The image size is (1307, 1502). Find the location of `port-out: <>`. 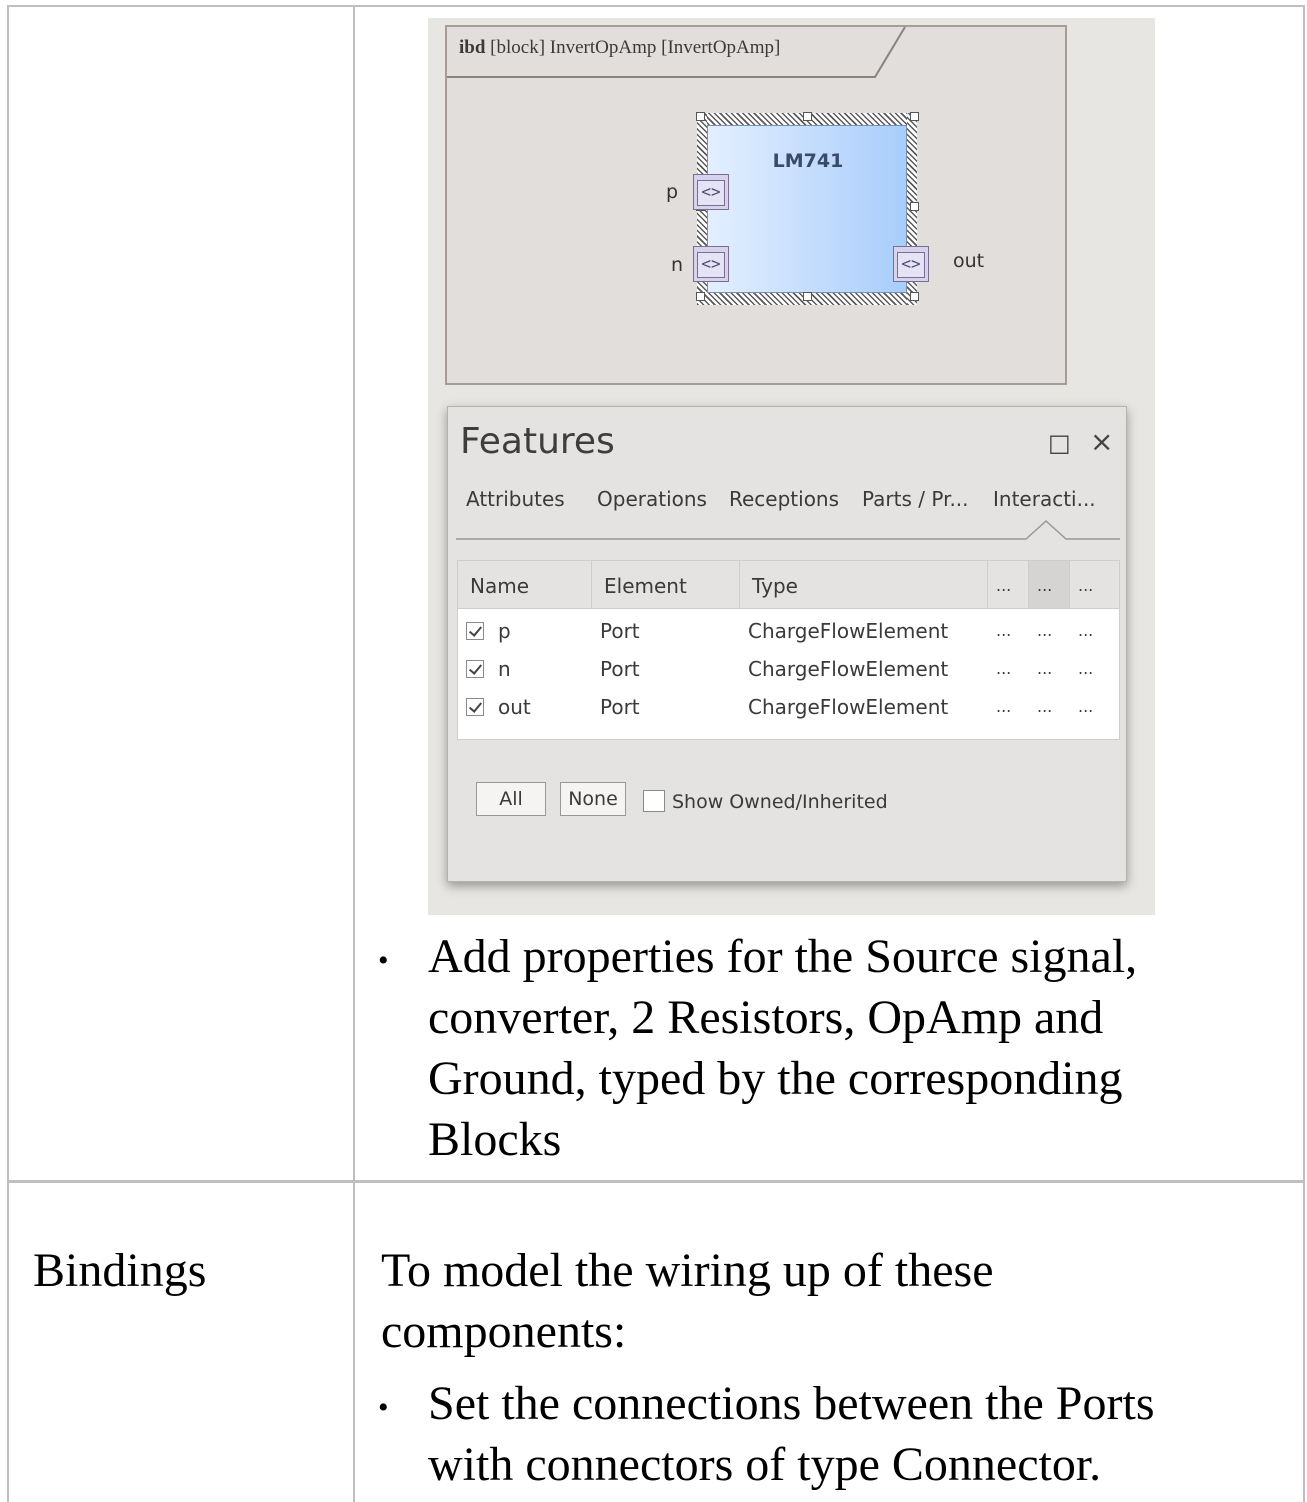

port-out: <> is located at coordinates (911, 264).